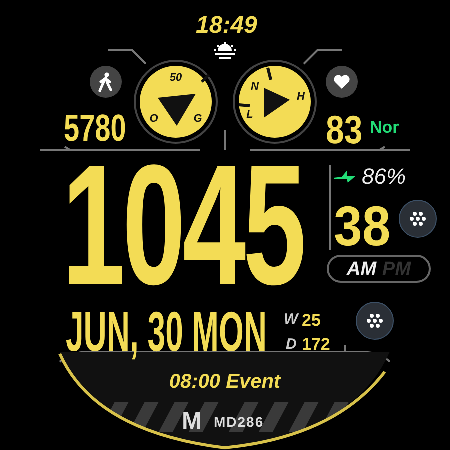  What do you see at coordinates (176, 78) in the screenshot?
I see `gauge-label: 50` at bounding box center [176, 78].